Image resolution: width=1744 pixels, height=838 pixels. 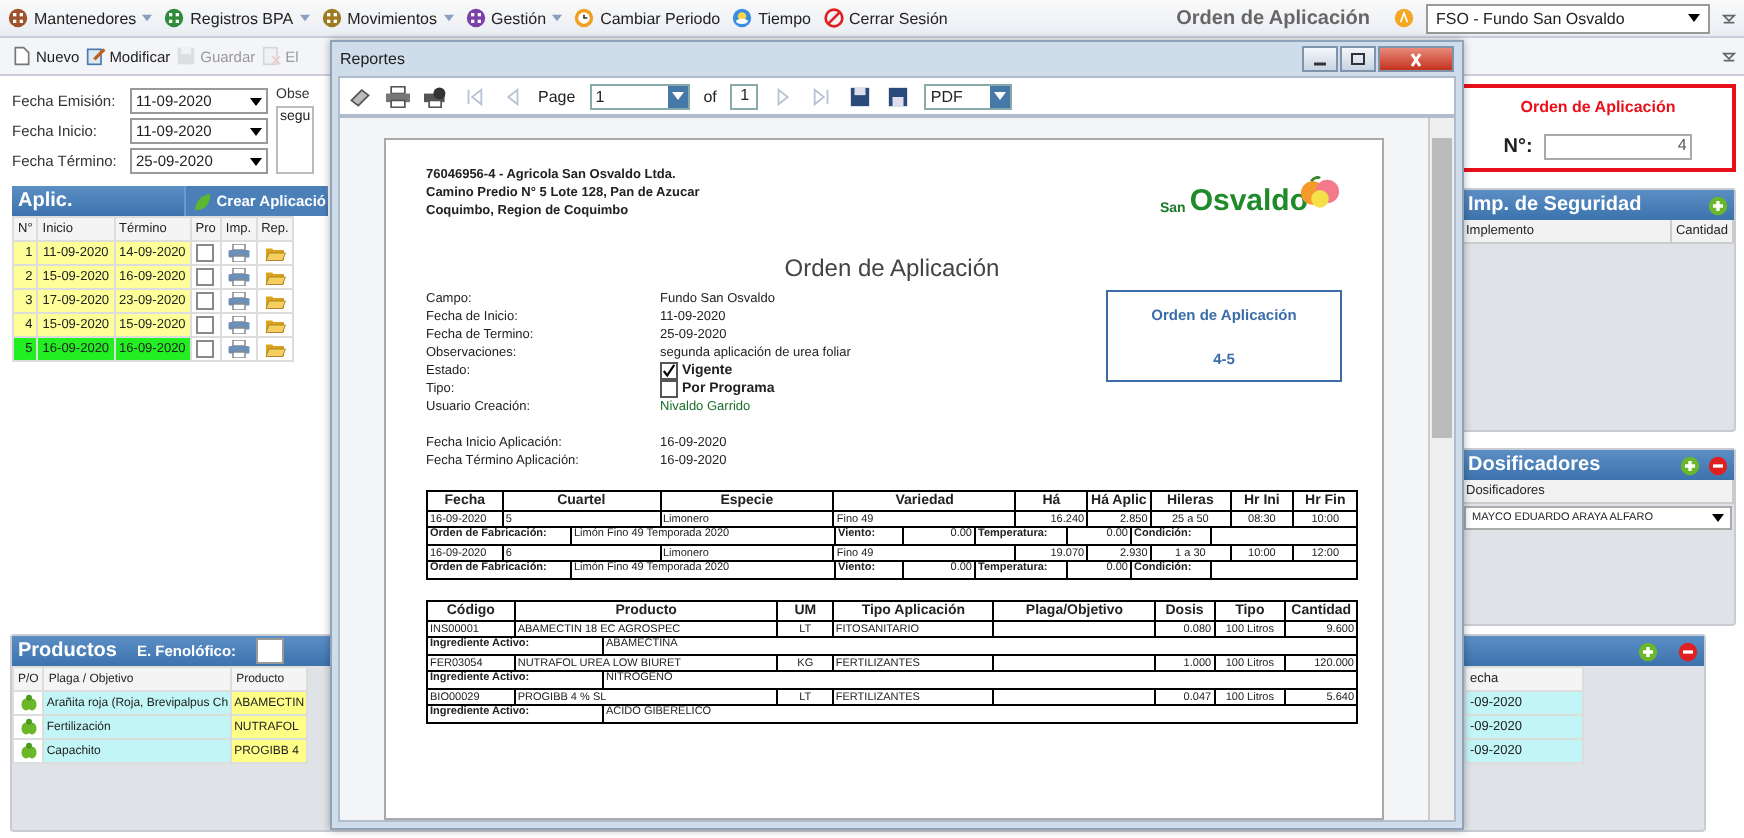 What do you see at coordinates (1404, 18) in the screenshot?
I see `badge-icon` at bounding box center [1404, 18].